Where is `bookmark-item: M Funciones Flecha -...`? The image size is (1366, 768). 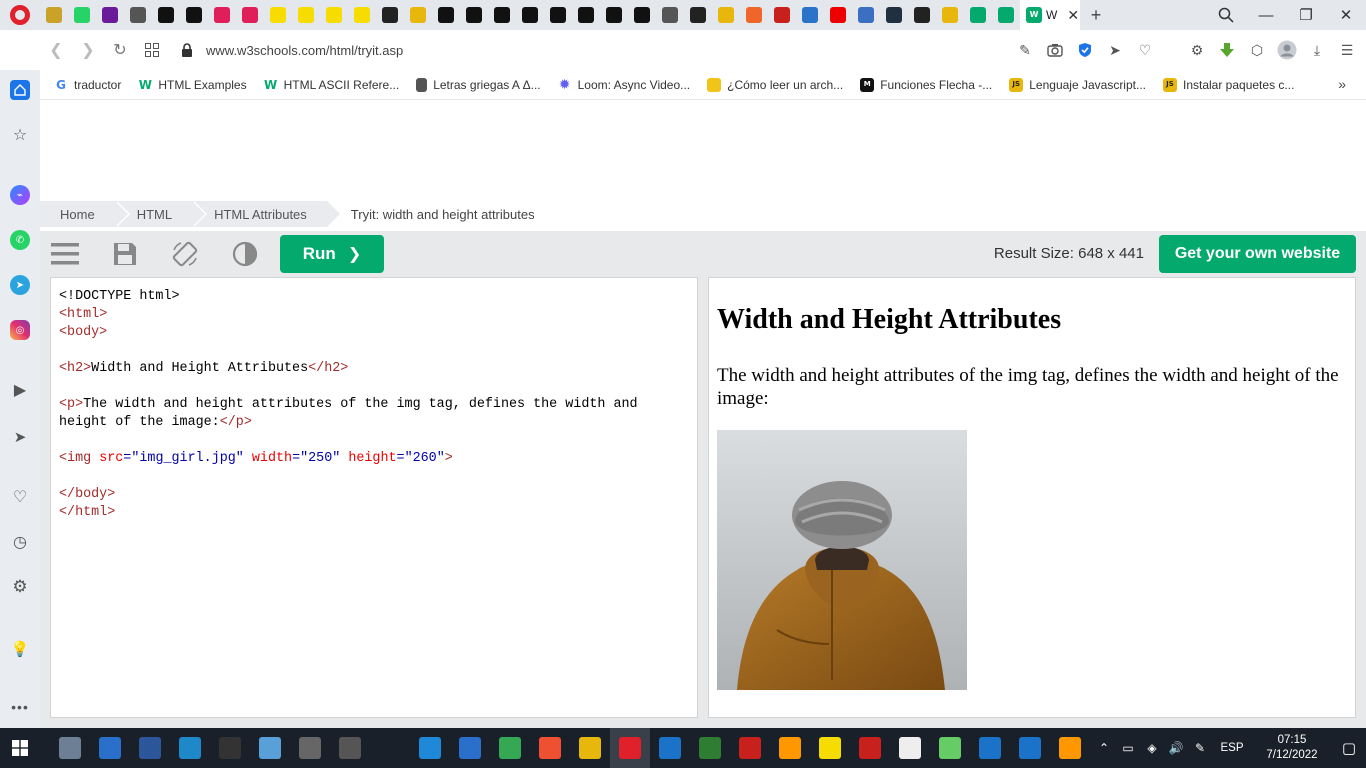 bookmark-item: M Funciones Flecha -... is located at coordinates (926, 84).